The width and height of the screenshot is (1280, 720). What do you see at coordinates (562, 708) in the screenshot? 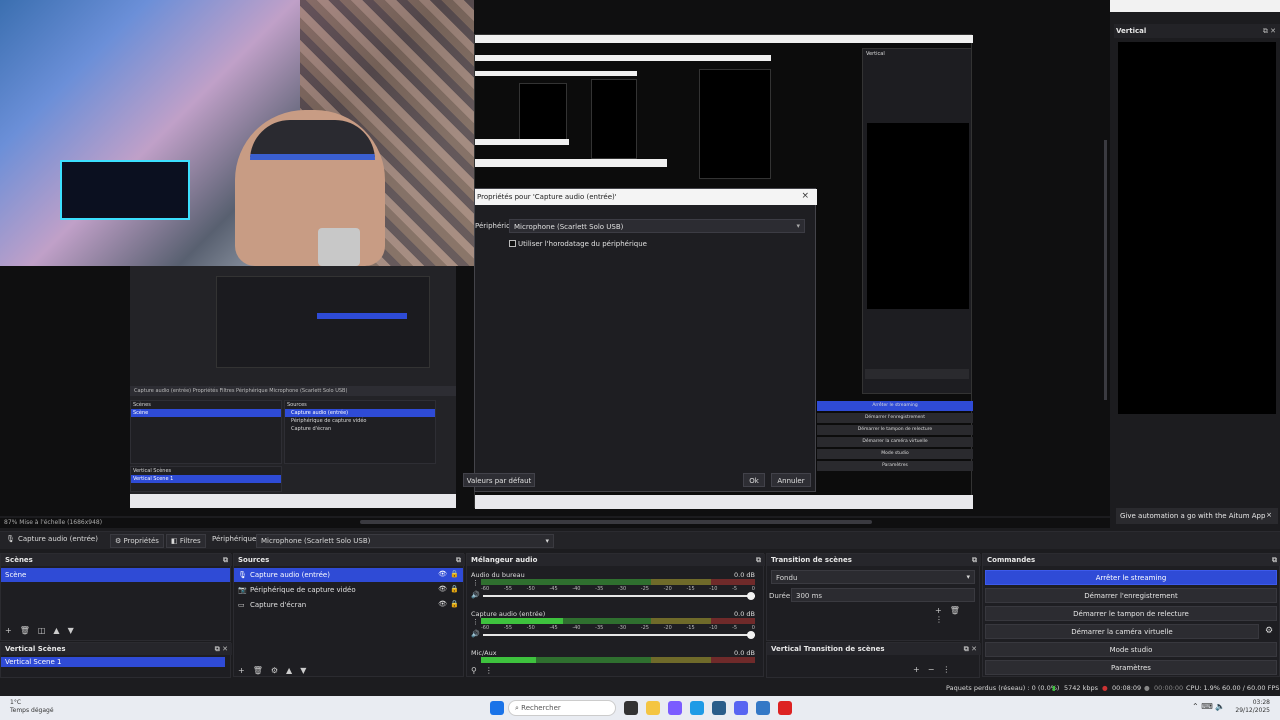
I see `taskbar-search: ⌕ Rechercher` at bounding box center [562, 708].